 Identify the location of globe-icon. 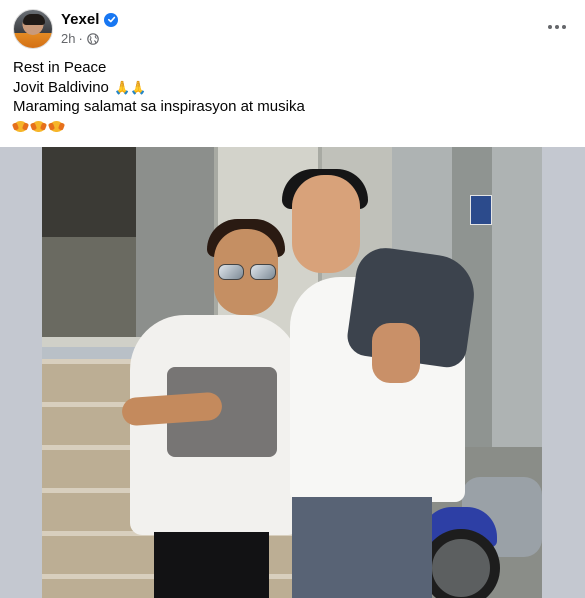
(93, 38).